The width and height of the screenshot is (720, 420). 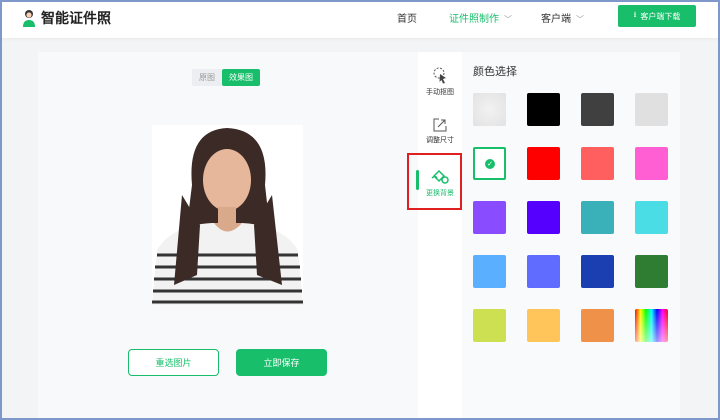 I want to click on header: 智能证件照 首页 证件照制作 ﹀ 客户端 ﹀ ⭳ 客户端下载, so click(x=360, y=19).